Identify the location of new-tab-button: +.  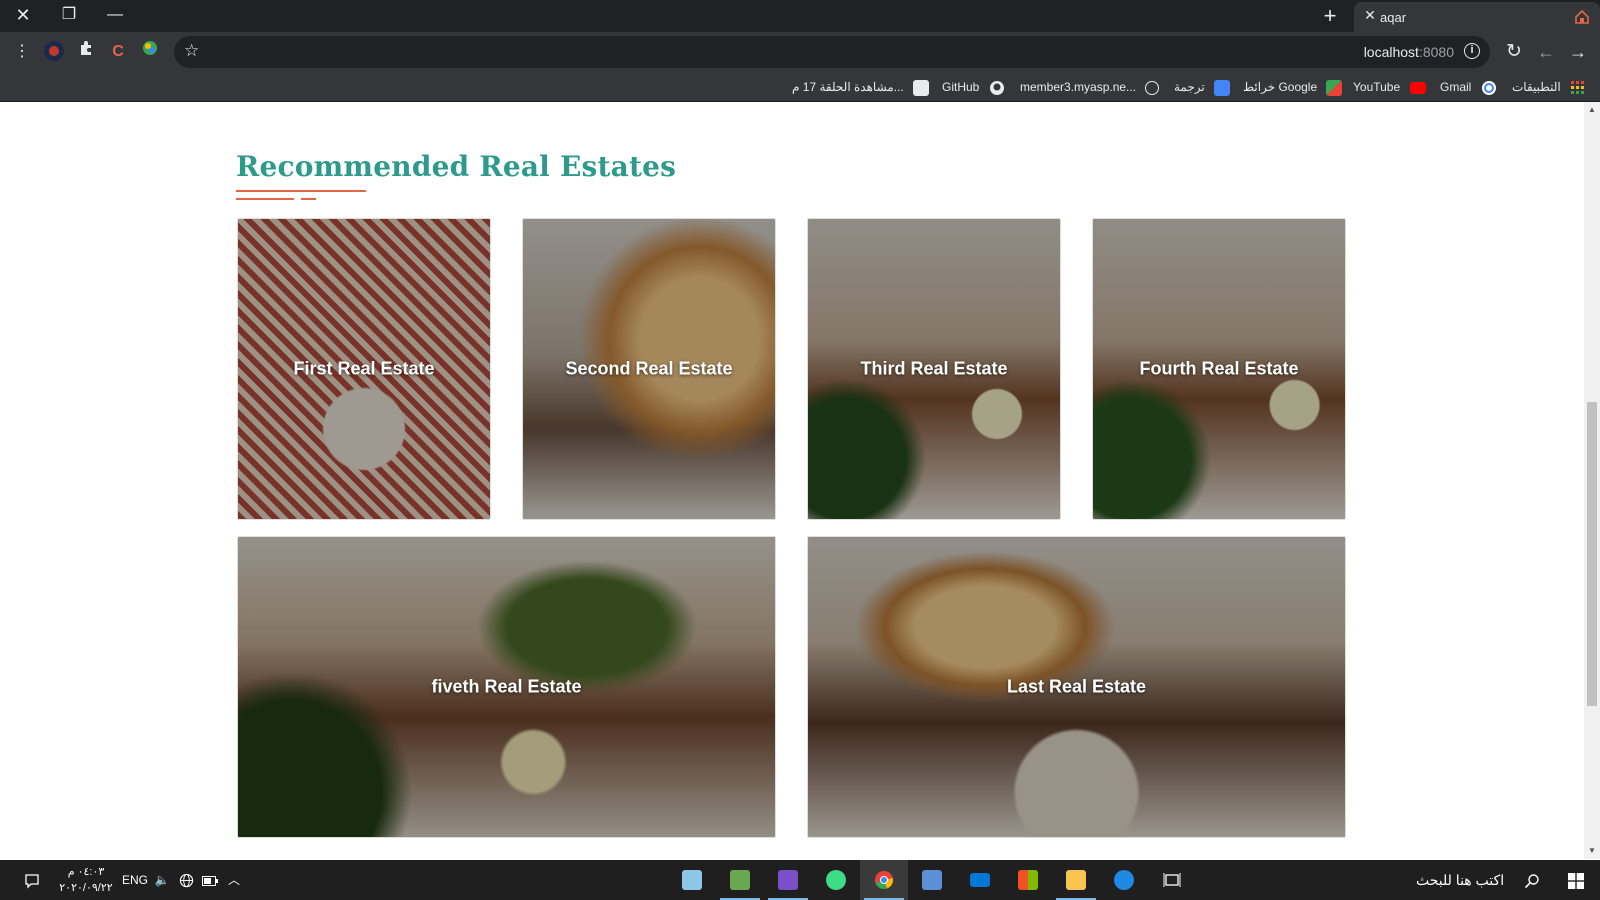
(1330, 16).